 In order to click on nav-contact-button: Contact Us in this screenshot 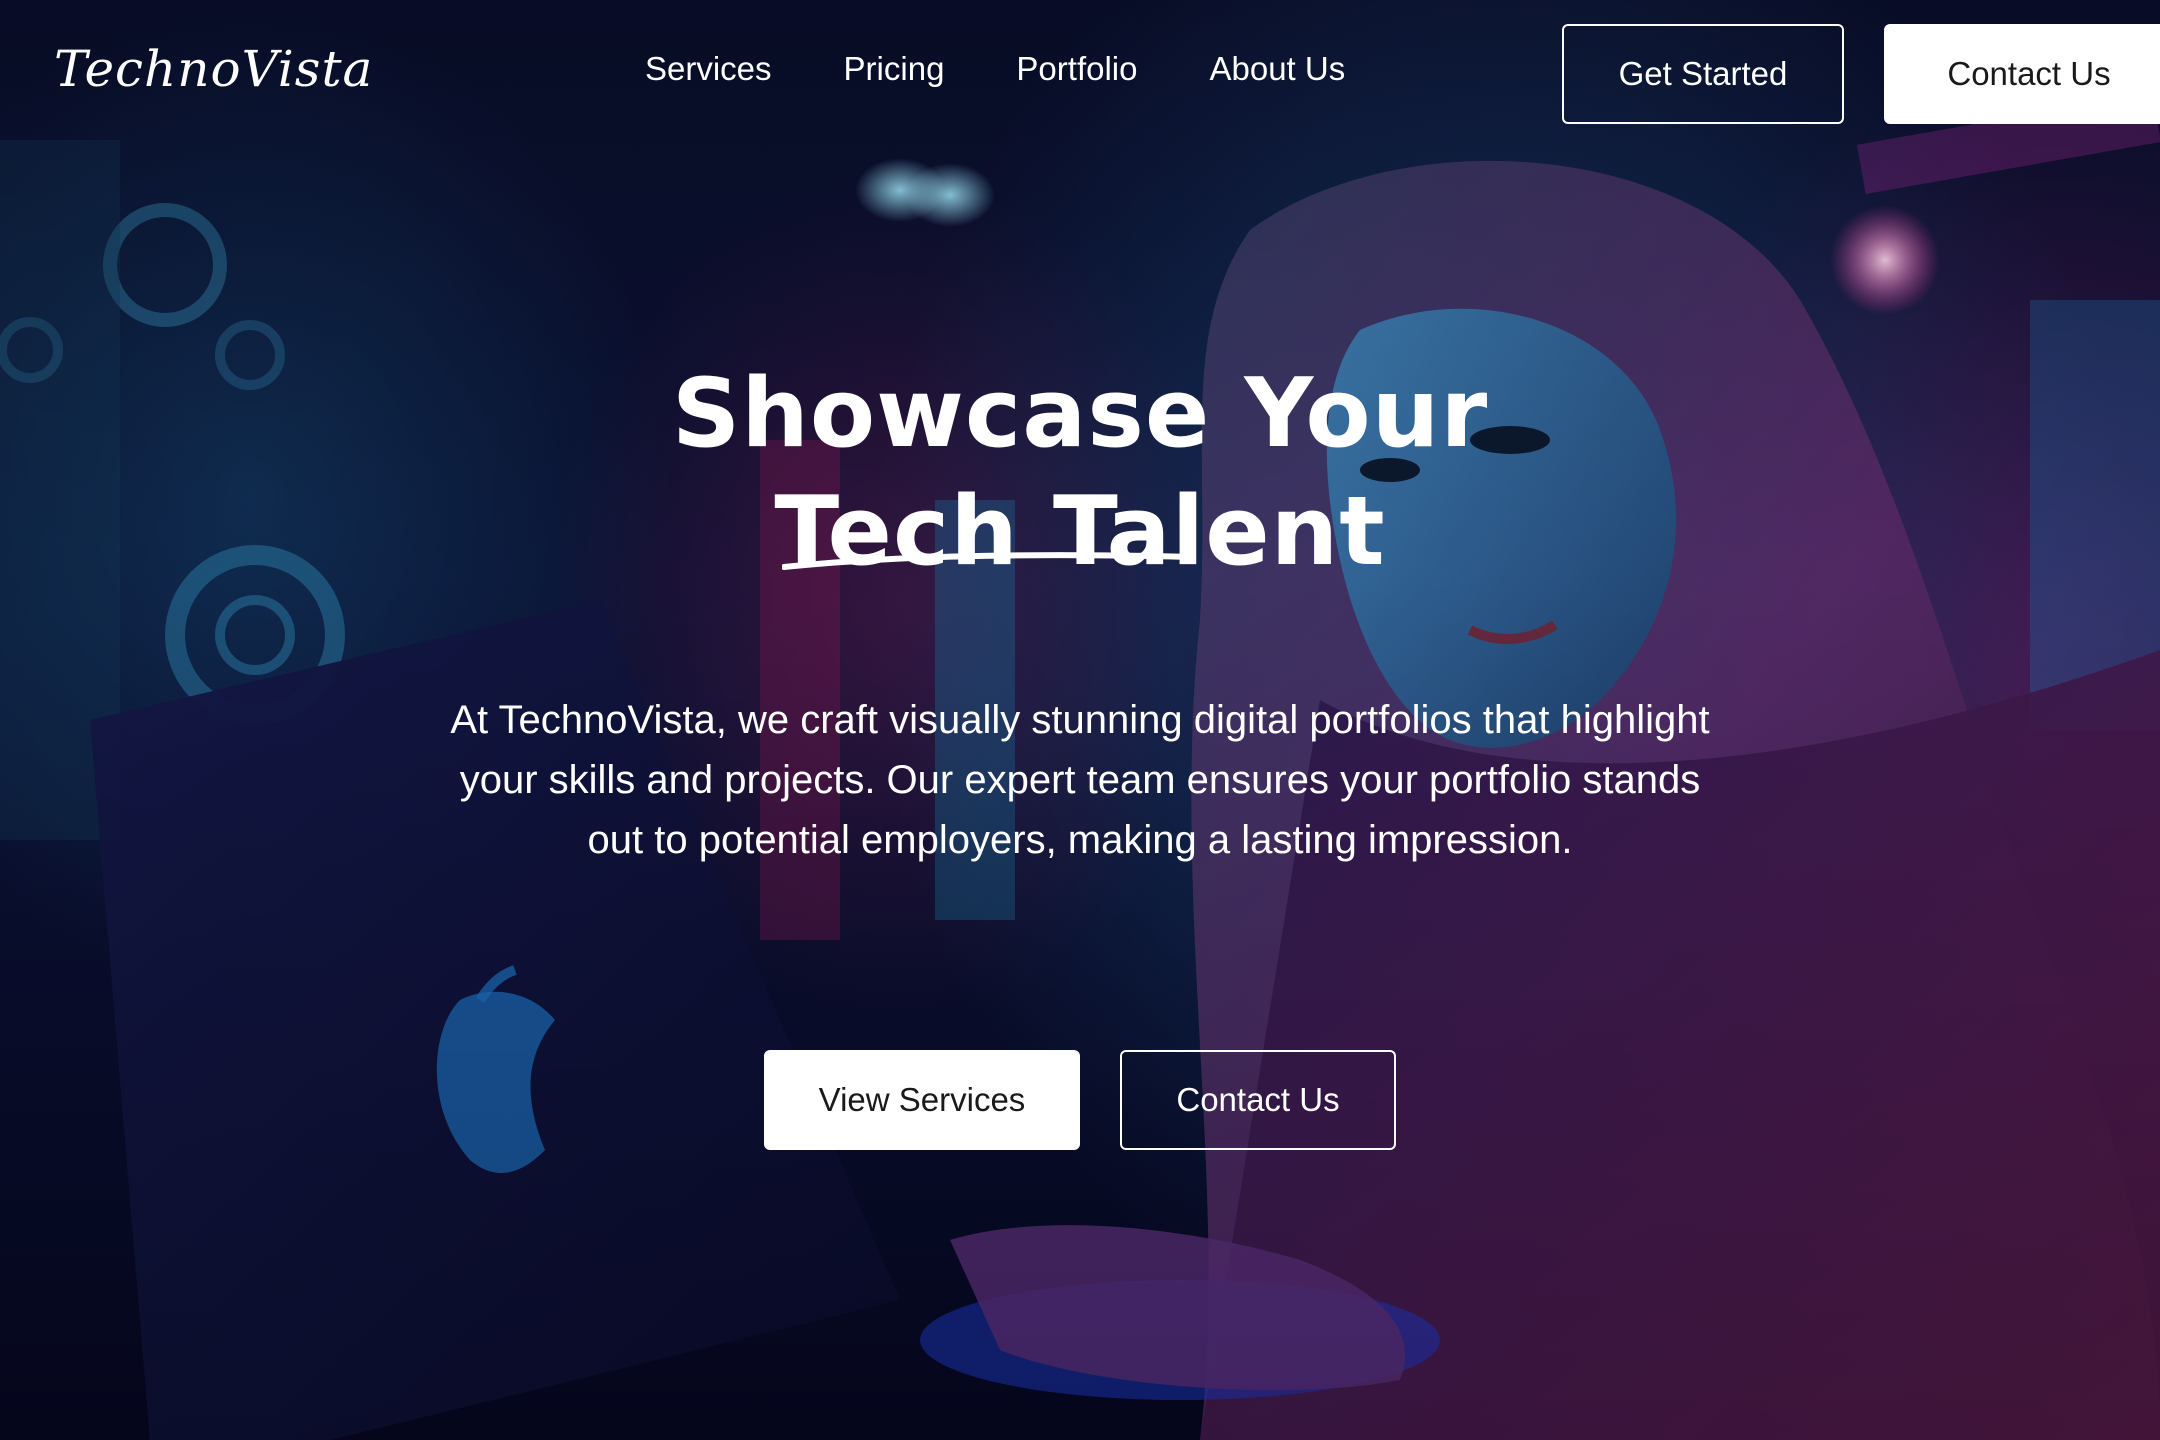, I will do `click(2022, 74)`.